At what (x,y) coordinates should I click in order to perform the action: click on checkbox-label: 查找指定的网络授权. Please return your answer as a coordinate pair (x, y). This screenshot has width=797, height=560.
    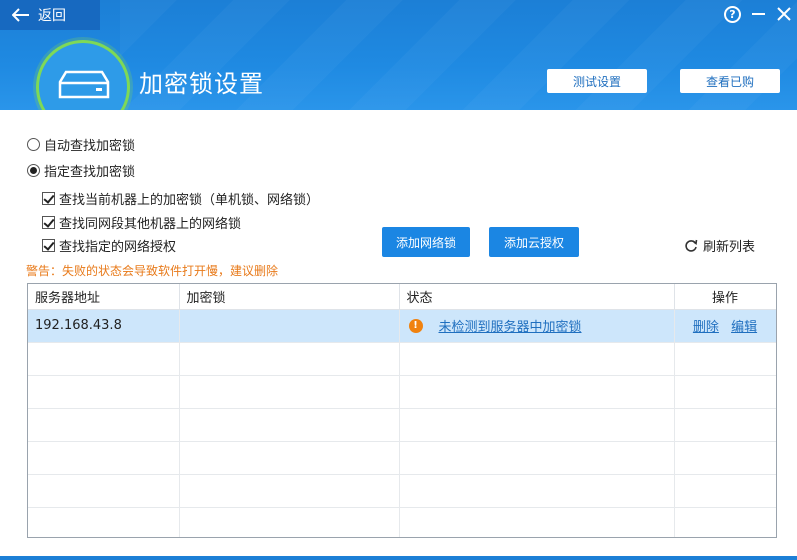
    Looking at the image, I should click on (118, 247).